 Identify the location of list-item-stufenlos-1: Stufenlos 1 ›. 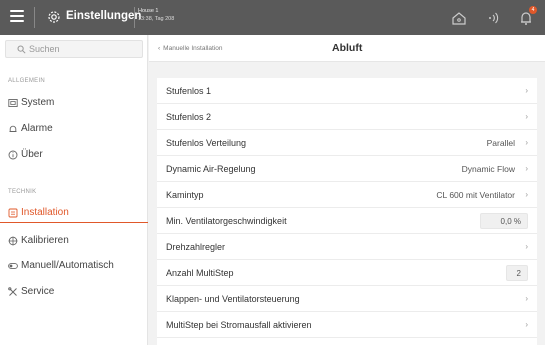
(347, 91).